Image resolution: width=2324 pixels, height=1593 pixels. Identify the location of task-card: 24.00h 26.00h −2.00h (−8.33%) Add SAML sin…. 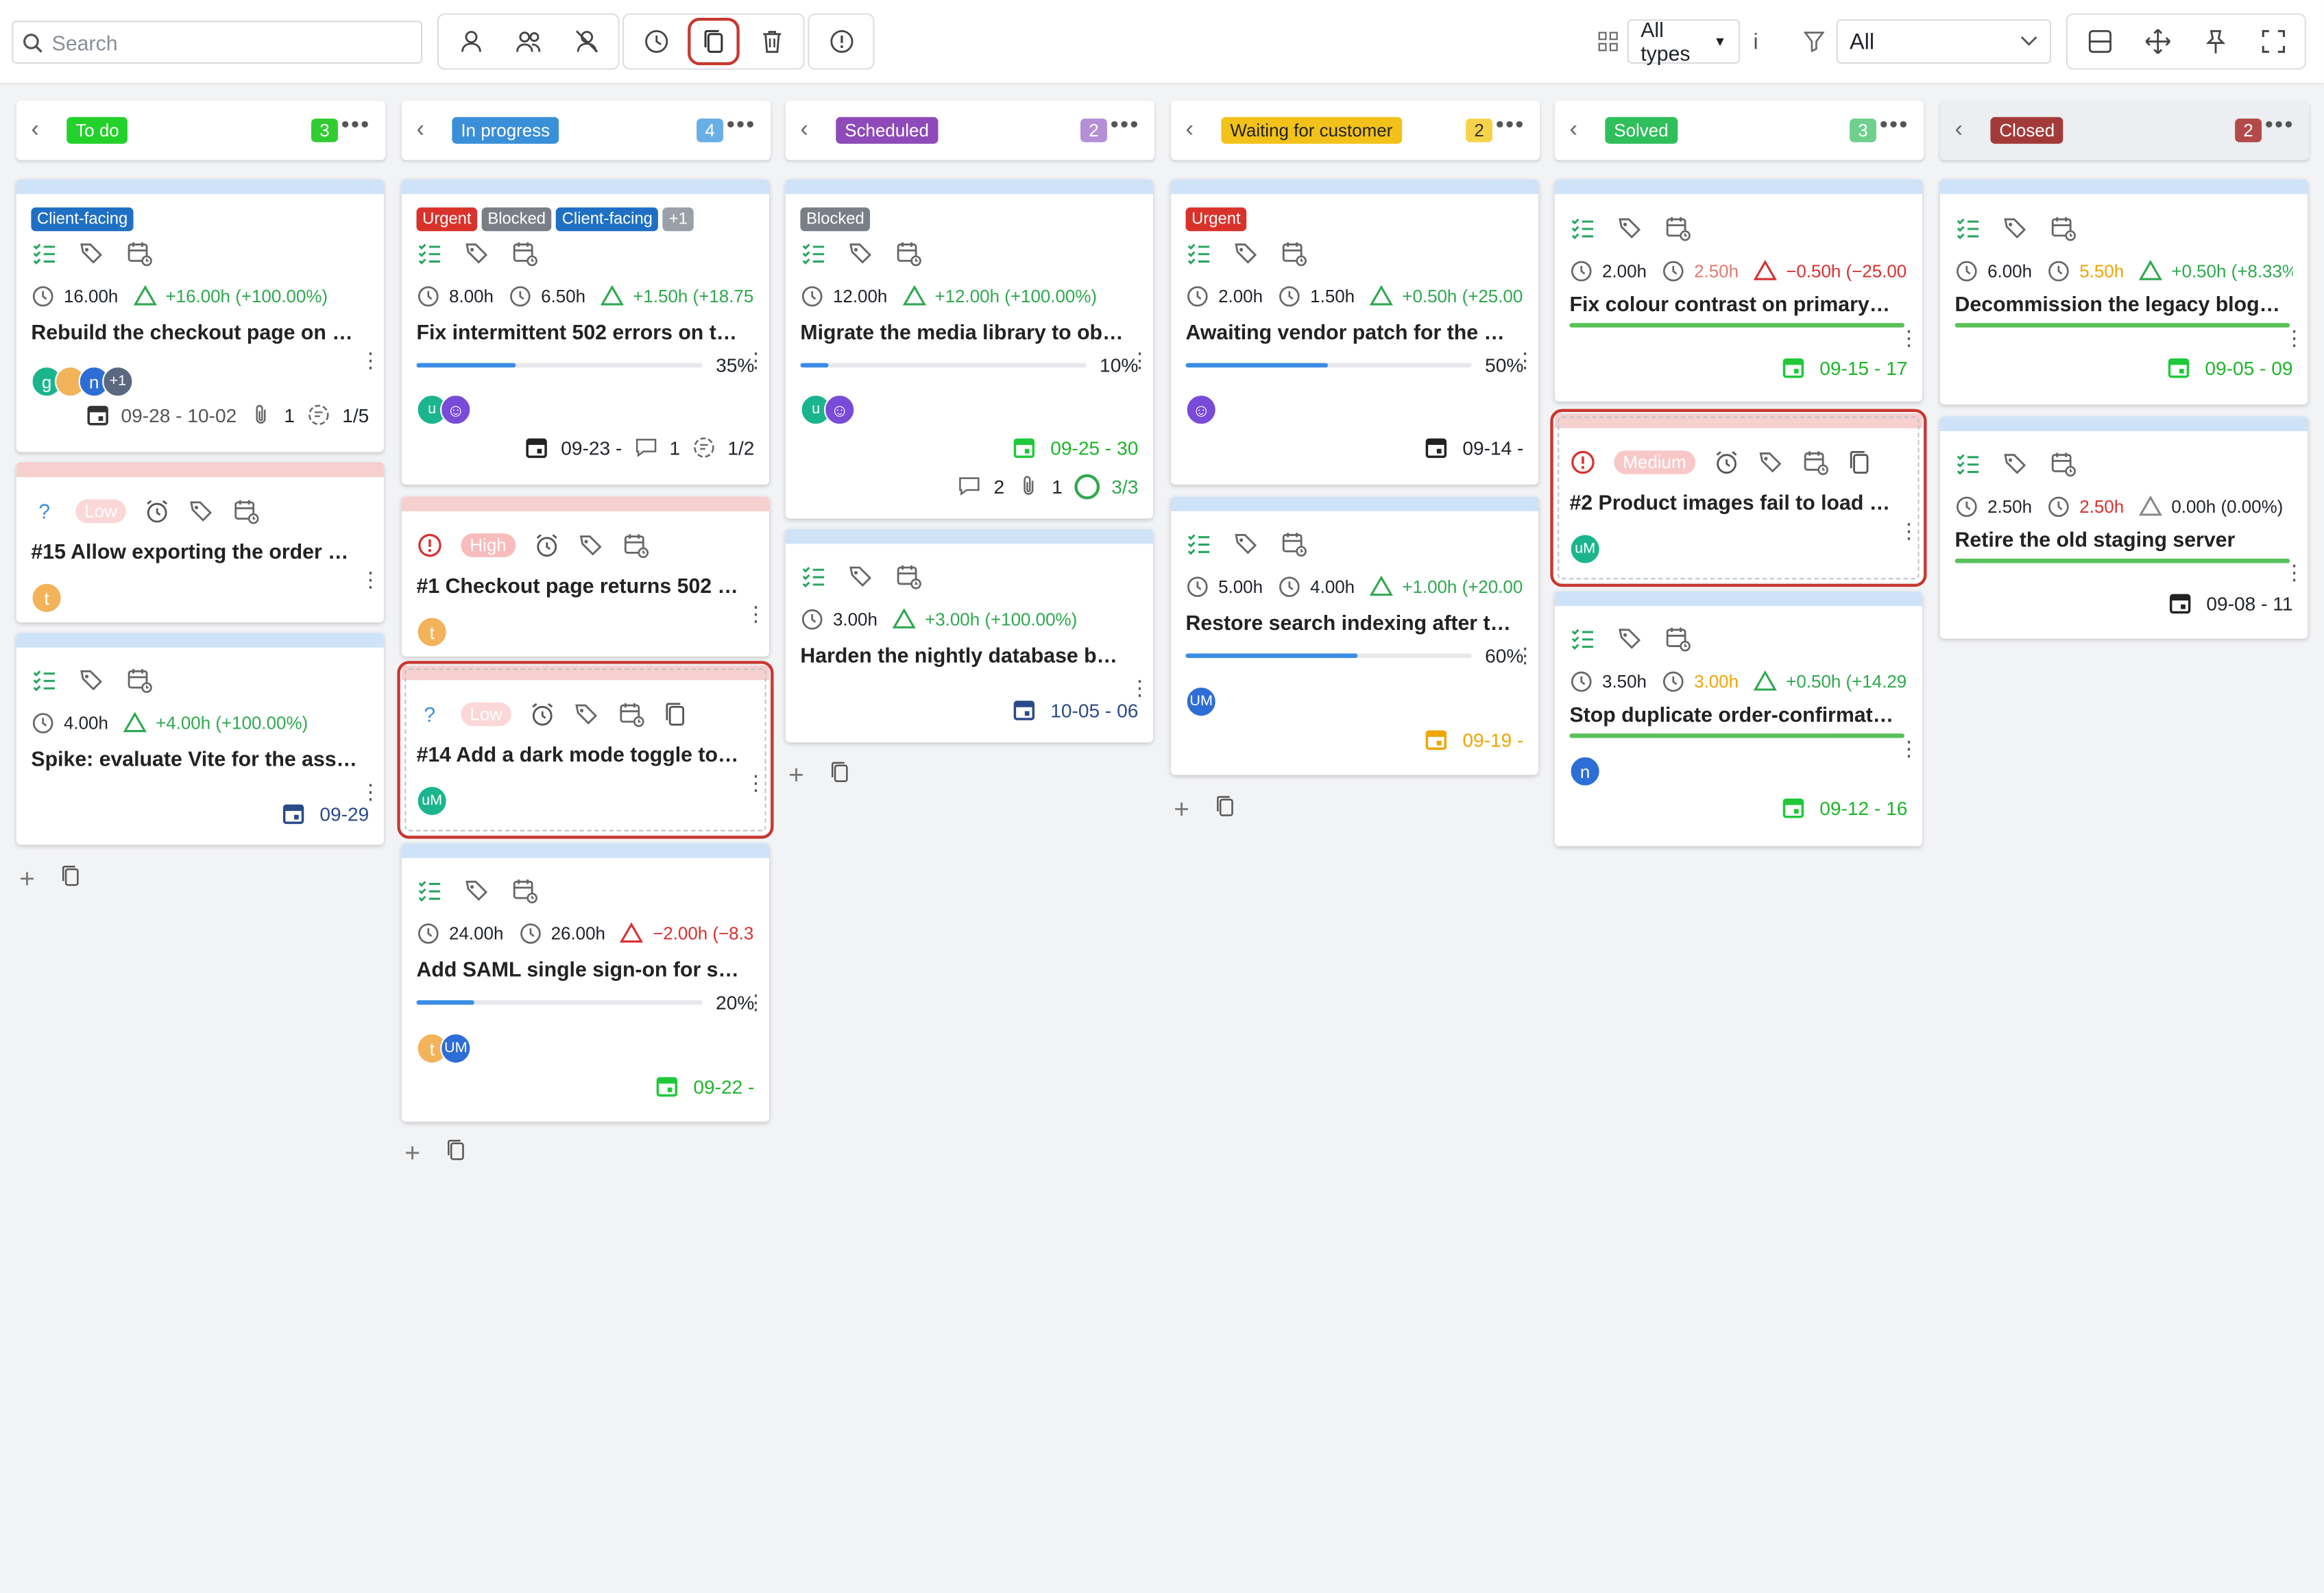
(585, 982).